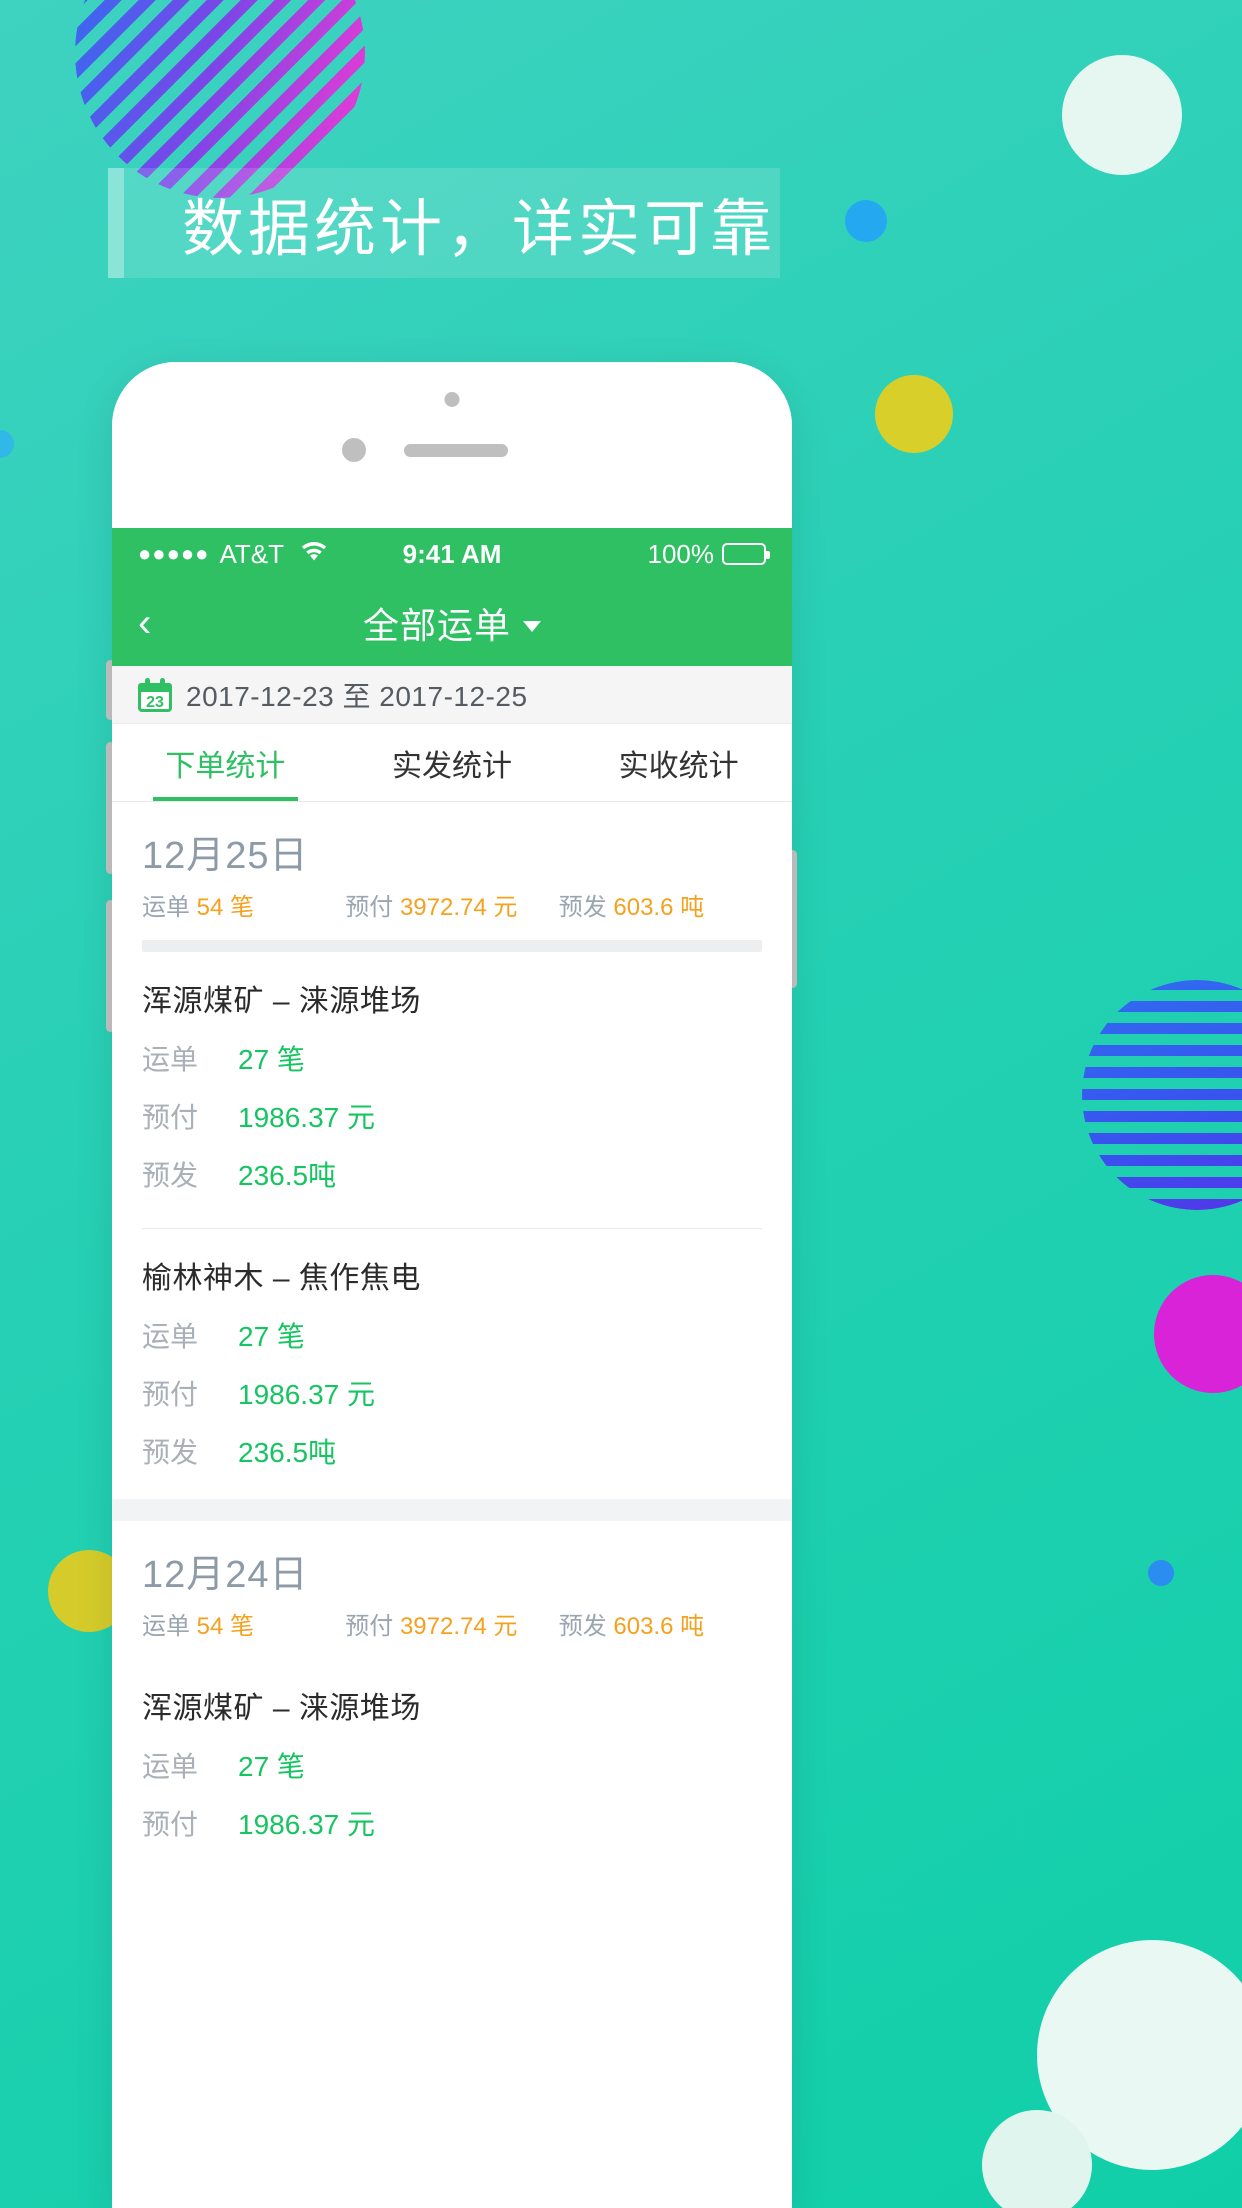 The height and width of the screenshot is (2208, 1242). Describe the element at coordinates (452, 946) in the screenshot. I see `summary-divider` at that location.